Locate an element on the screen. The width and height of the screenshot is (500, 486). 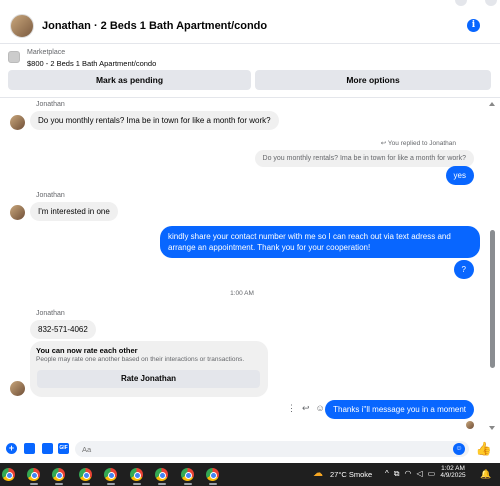
weather-icon: ☁ is located at coordinates (318, 473).